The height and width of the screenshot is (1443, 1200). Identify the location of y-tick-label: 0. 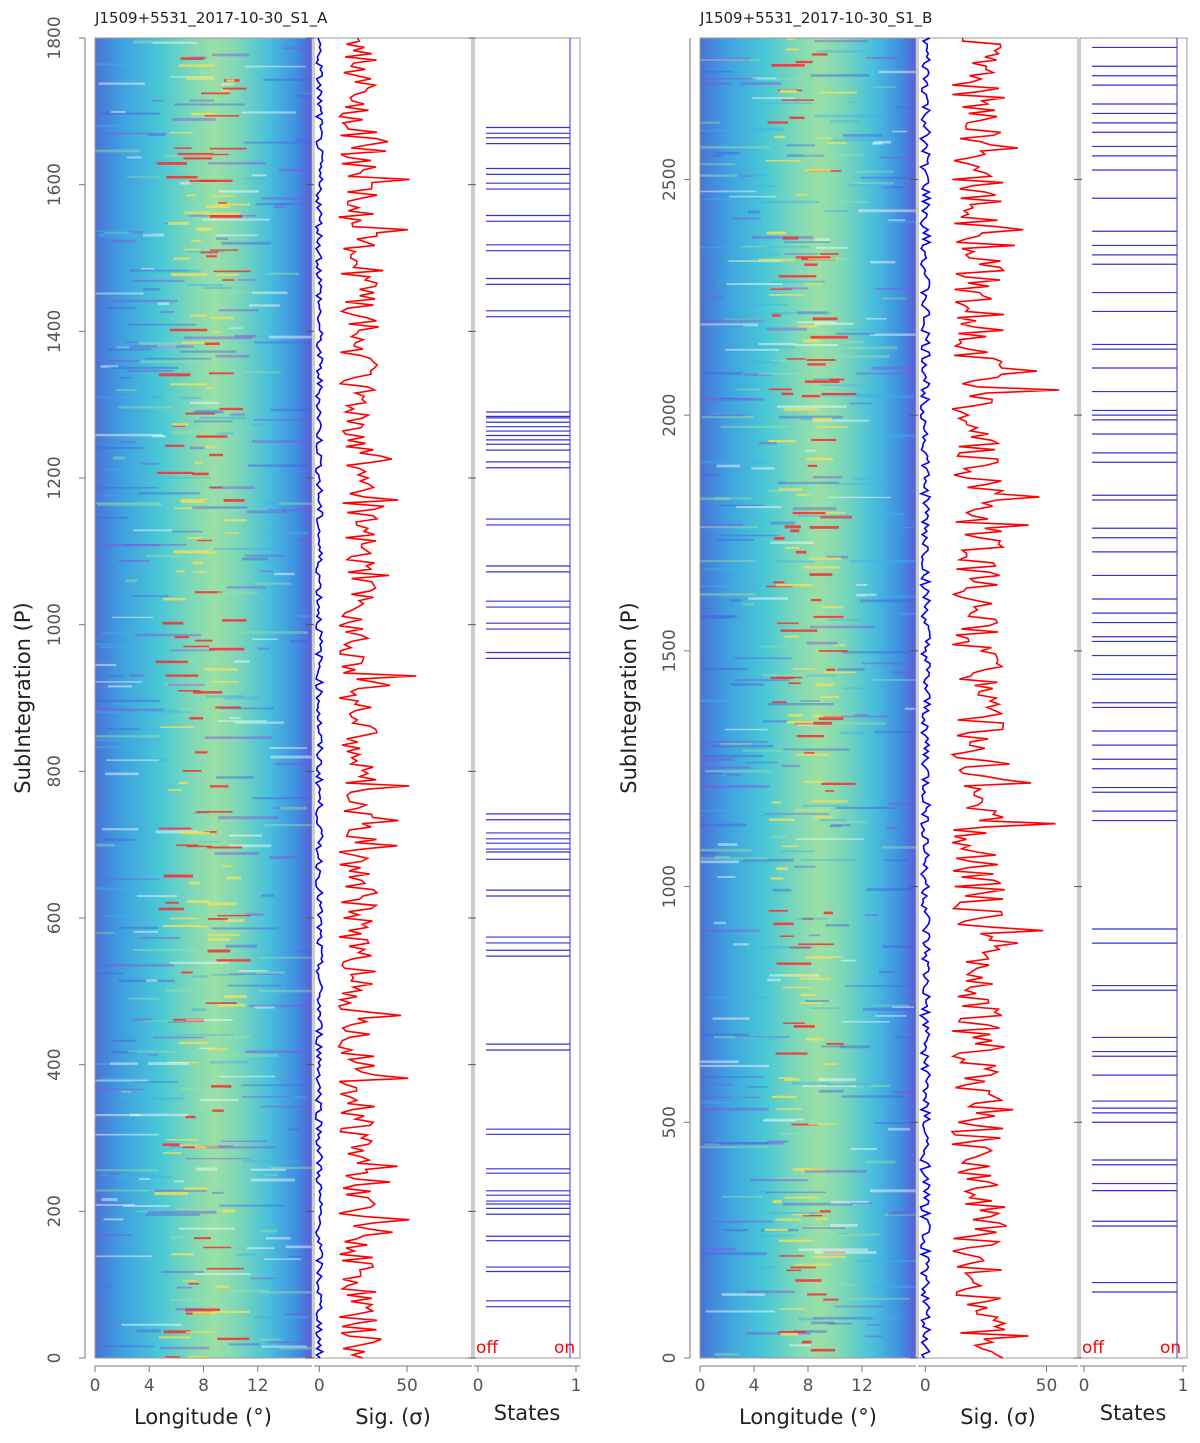
(55, 1358).